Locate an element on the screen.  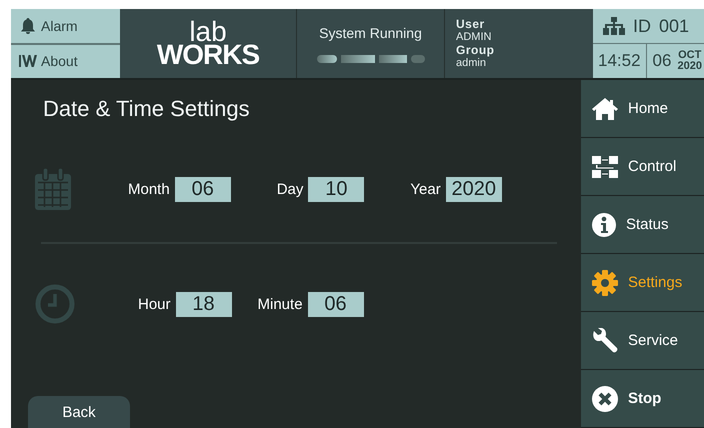
nav-item: Settings is located at coordinates (642, 283).